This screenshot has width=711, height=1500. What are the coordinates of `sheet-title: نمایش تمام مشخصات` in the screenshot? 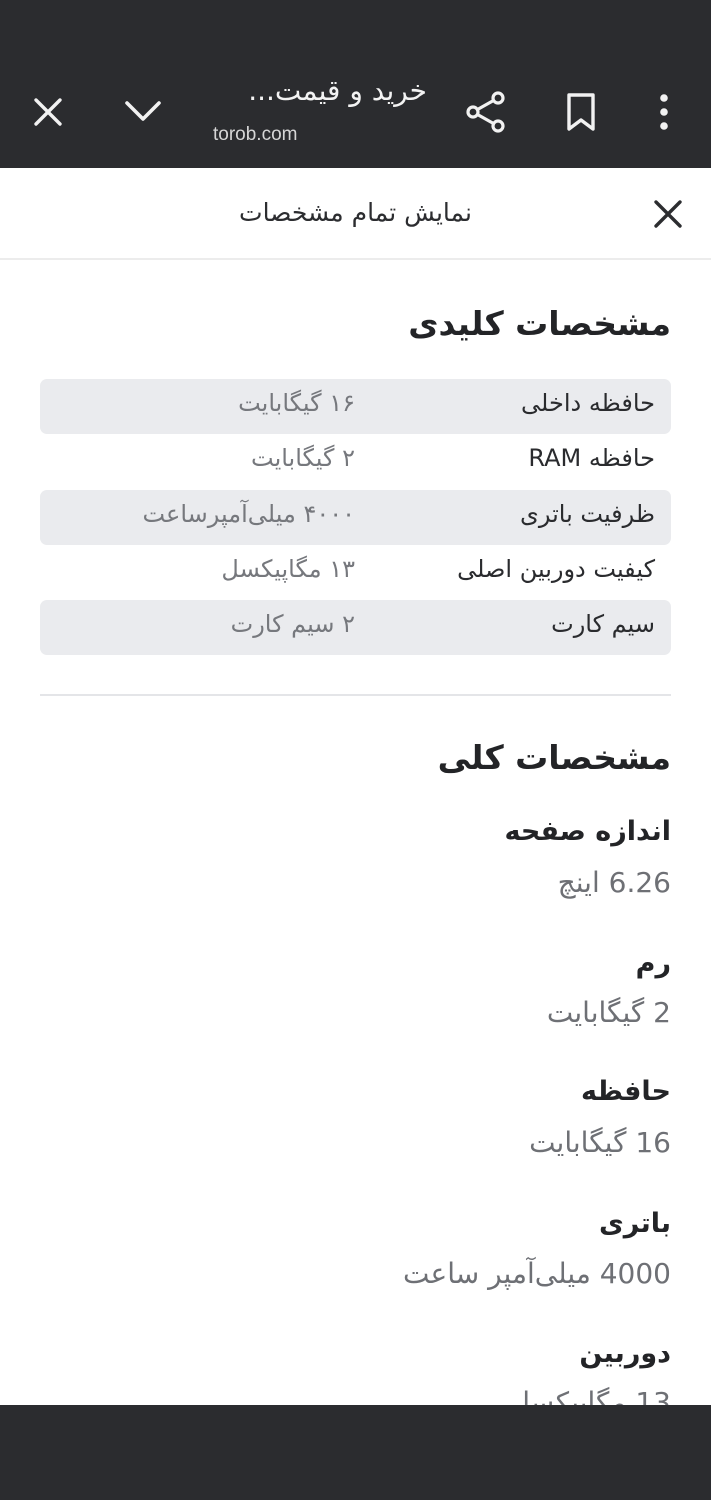 It's located at (355, 212).